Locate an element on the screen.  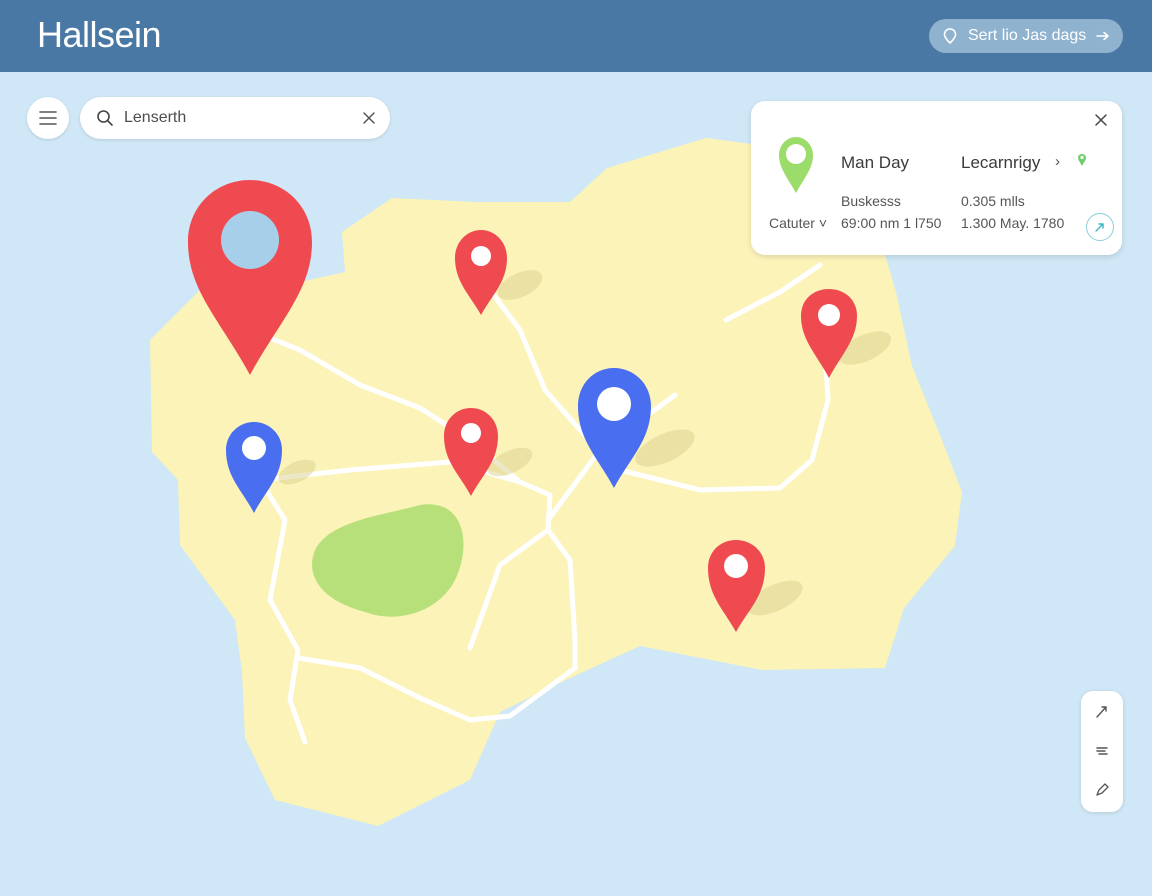
chevron-right-icon: › is located at coordinates (1057, 161).